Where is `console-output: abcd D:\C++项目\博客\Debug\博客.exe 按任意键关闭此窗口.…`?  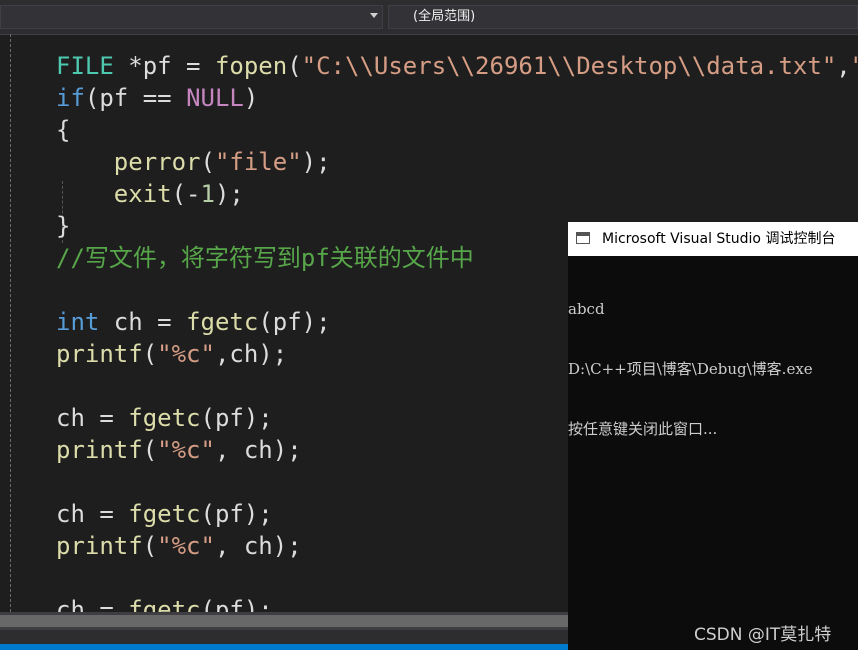 console-output: abcd D:\C++项目\博客\Debug\博客.exe 按任意键关闭此窗口.… is located at coordinates (713, 367).